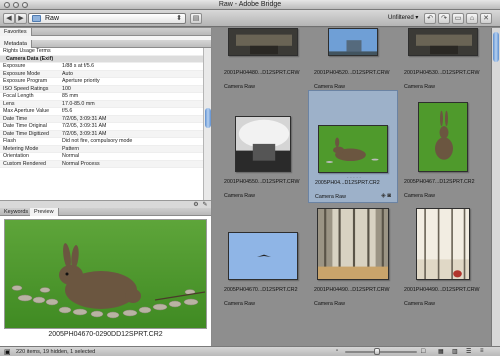 This screenshot has width=500, height=356. I want to click on content-scrollbar, so click(495, 187).